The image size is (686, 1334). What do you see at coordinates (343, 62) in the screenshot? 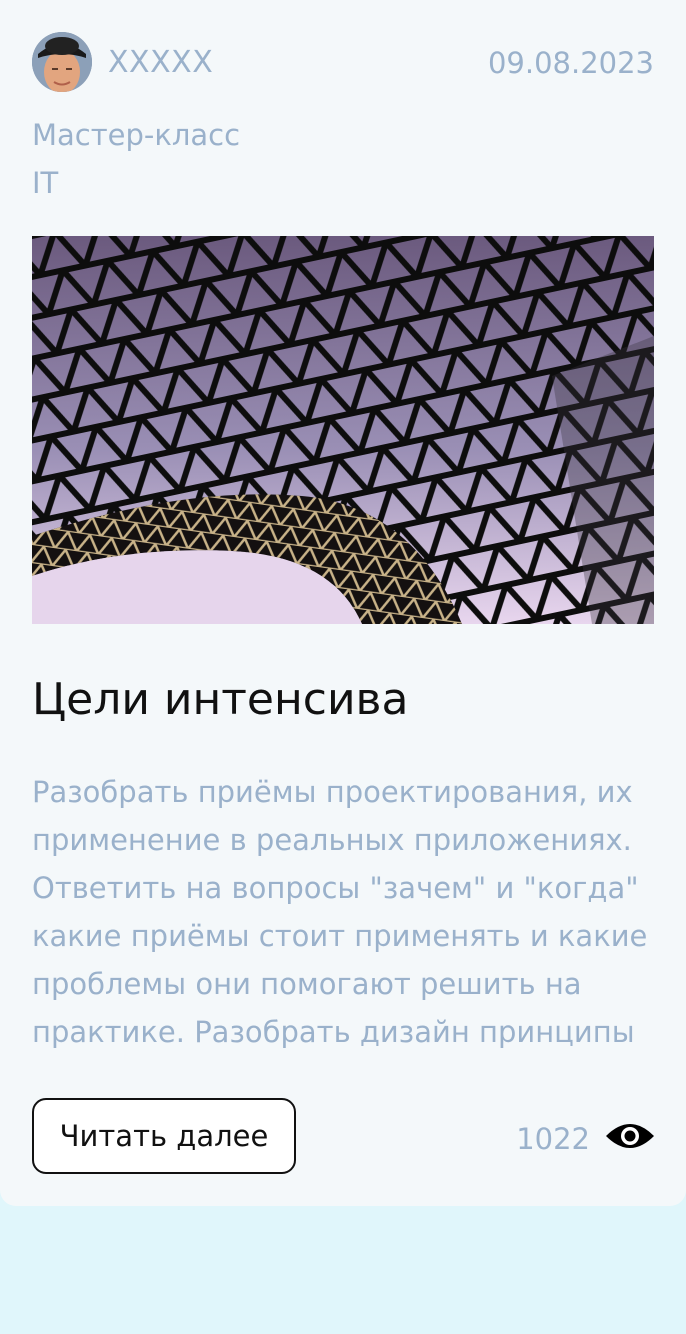
I see `post-header: XXXXX 09.08.2023` at bounding box center [343, 62].